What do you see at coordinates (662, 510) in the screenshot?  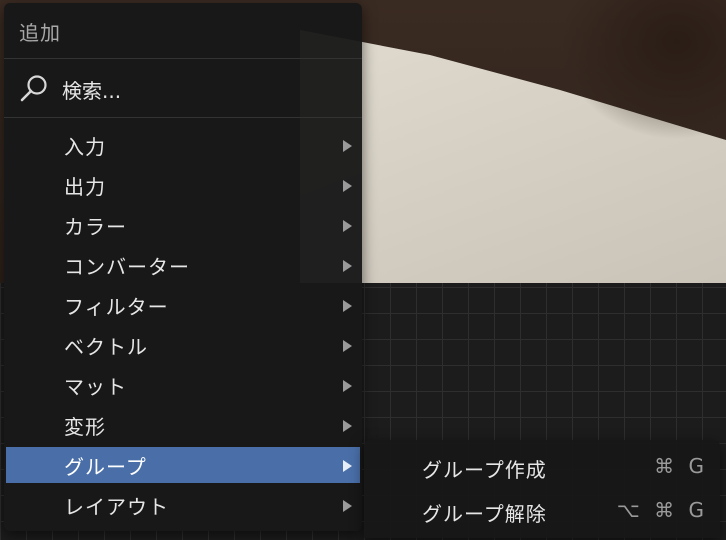 I see `shortcut-hint: ⌥ ⌘ G` at bounding box center [662, 510].